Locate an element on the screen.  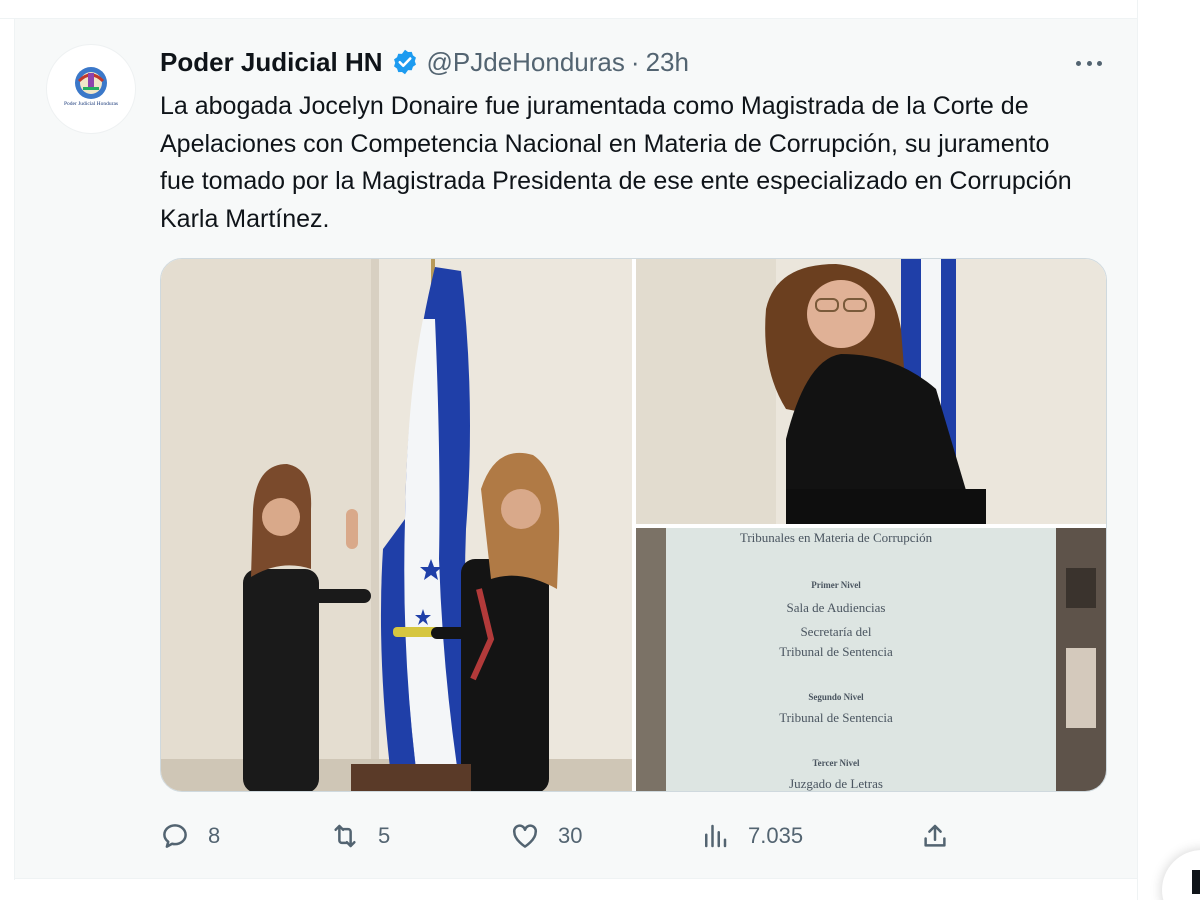
like-count: 30 is located at coordinates (570, 835).